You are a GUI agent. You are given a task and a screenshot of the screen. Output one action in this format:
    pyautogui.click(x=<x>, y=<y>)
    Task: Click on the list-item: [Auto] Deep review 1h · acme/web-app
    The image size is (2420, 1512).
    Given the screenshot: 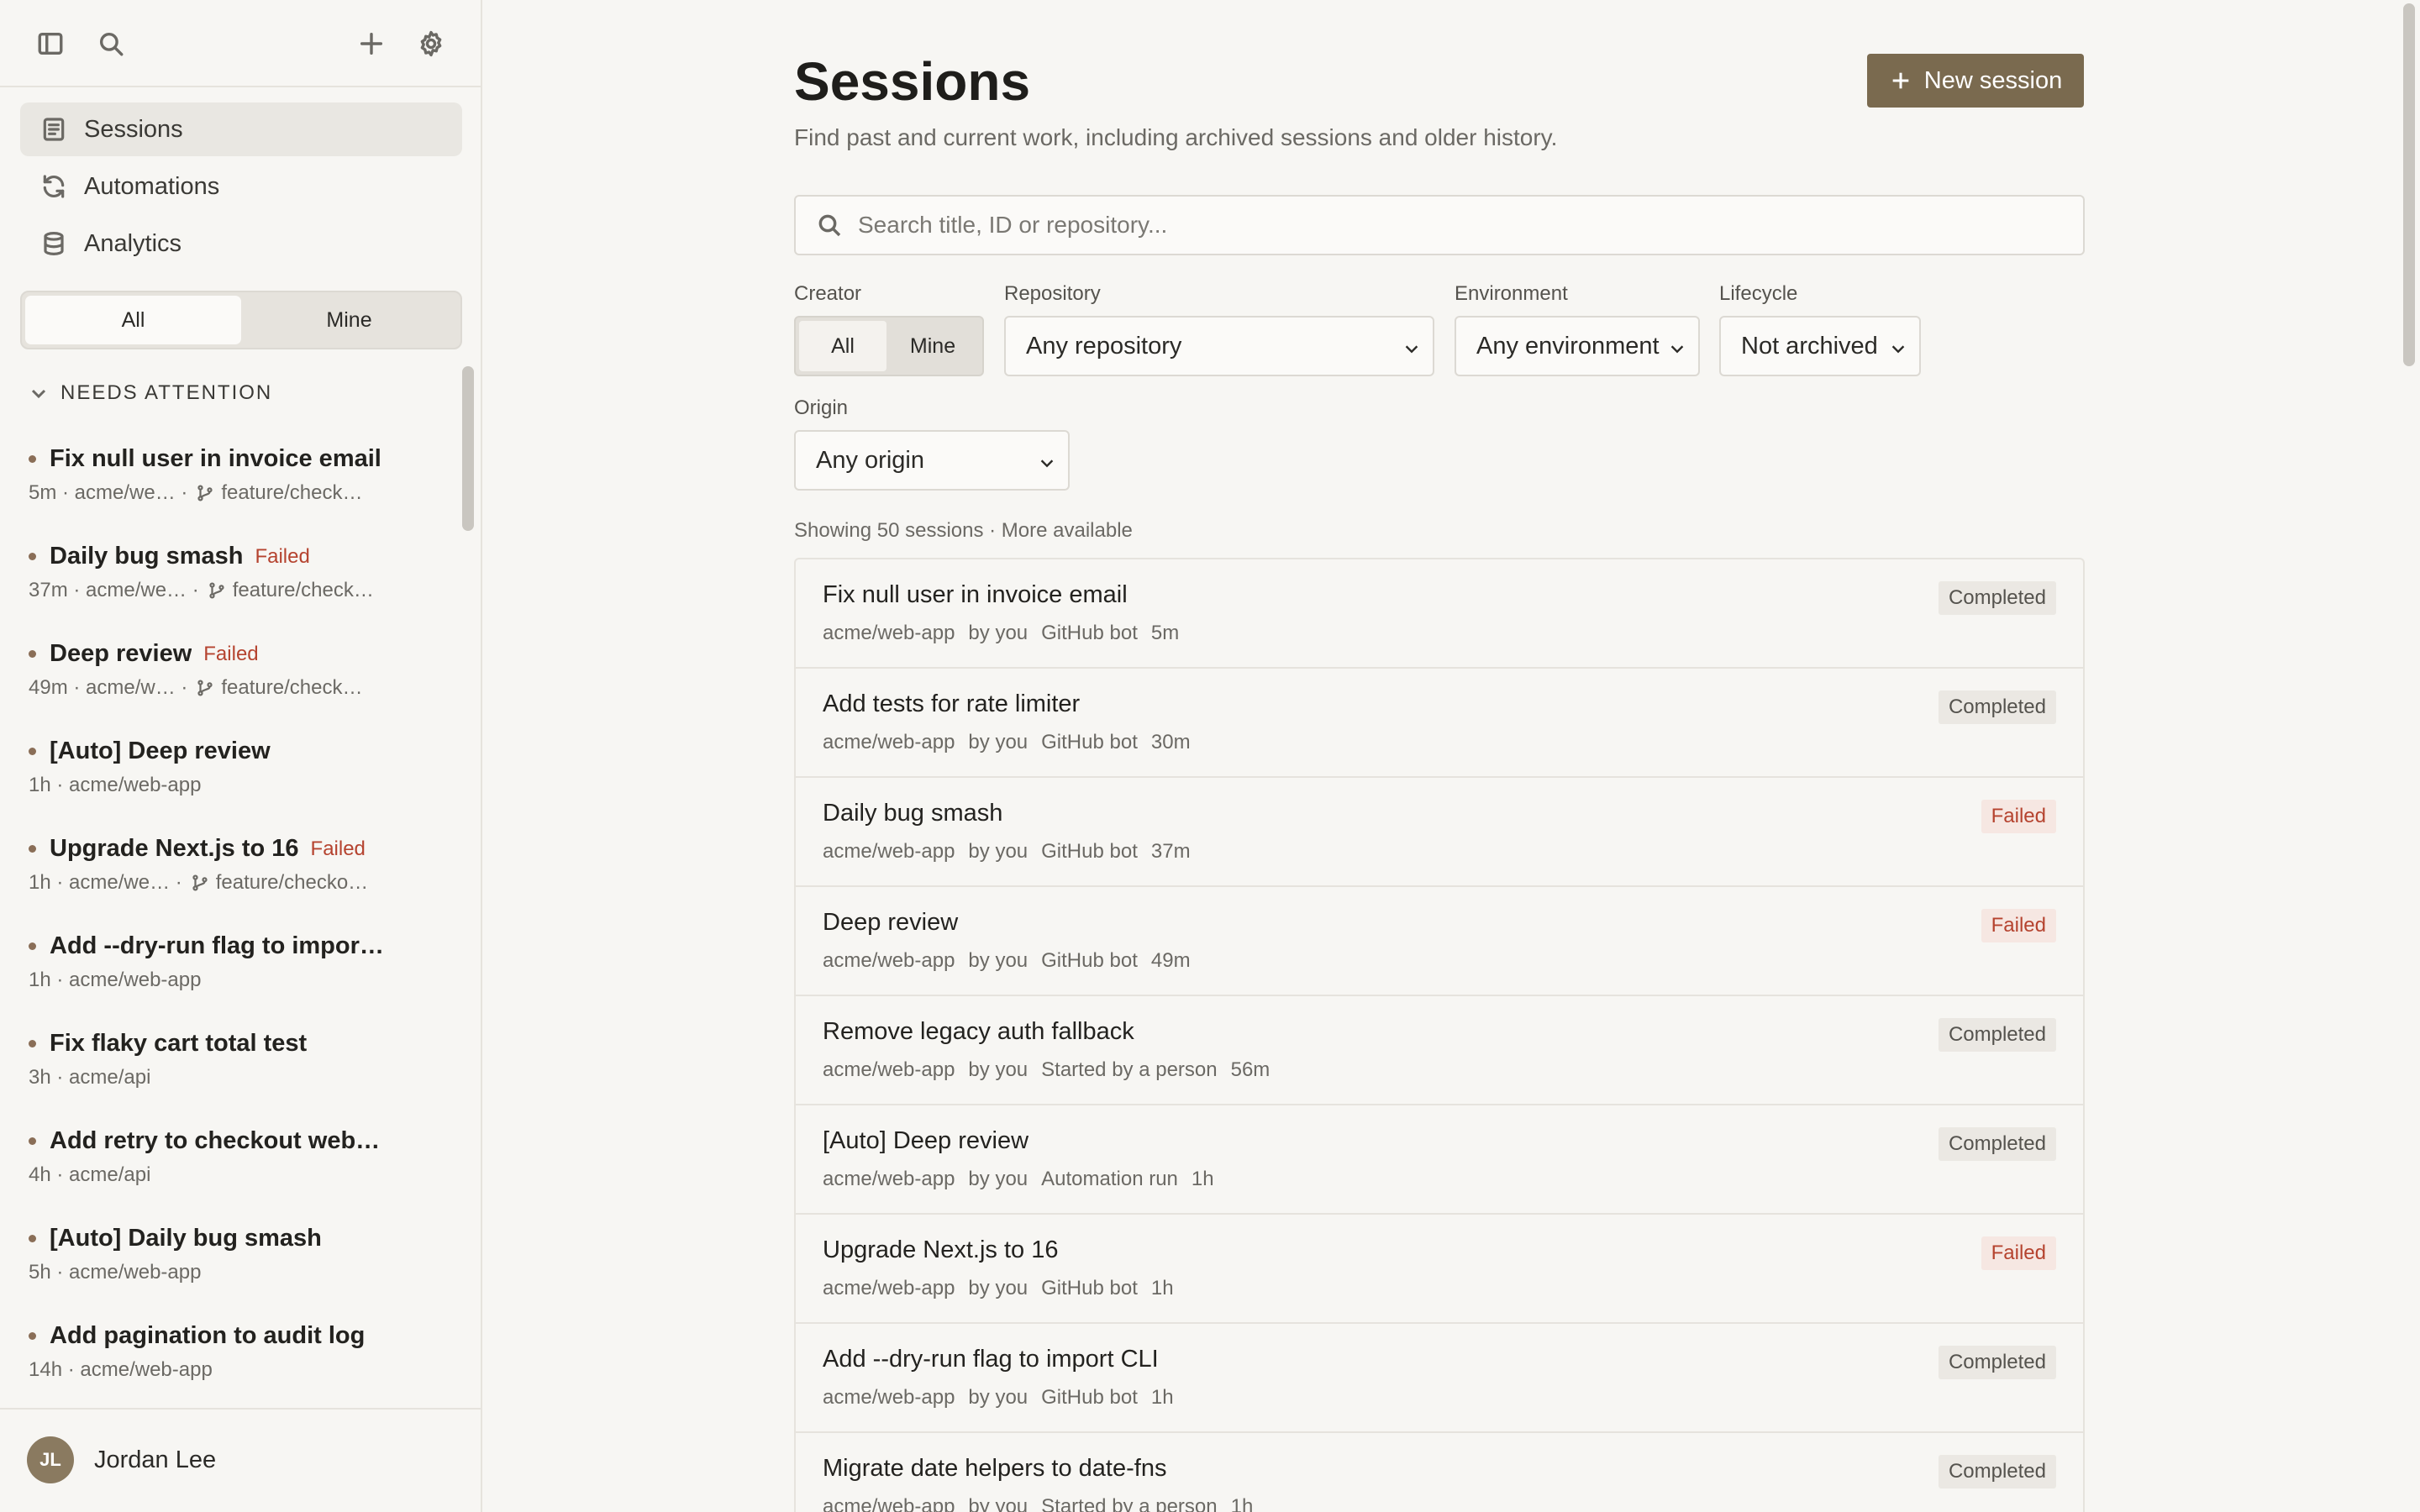 What is the action you would take?
    pyautogui.click(x=226, y=767)
    